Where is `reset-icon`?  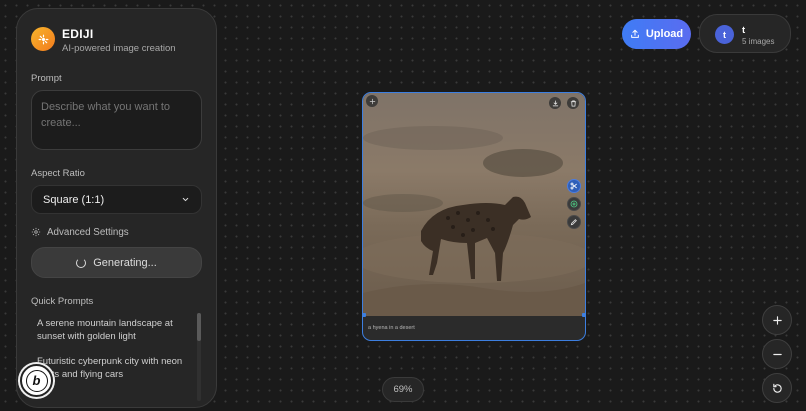
reset-icon is located at coordinates (777, 388).